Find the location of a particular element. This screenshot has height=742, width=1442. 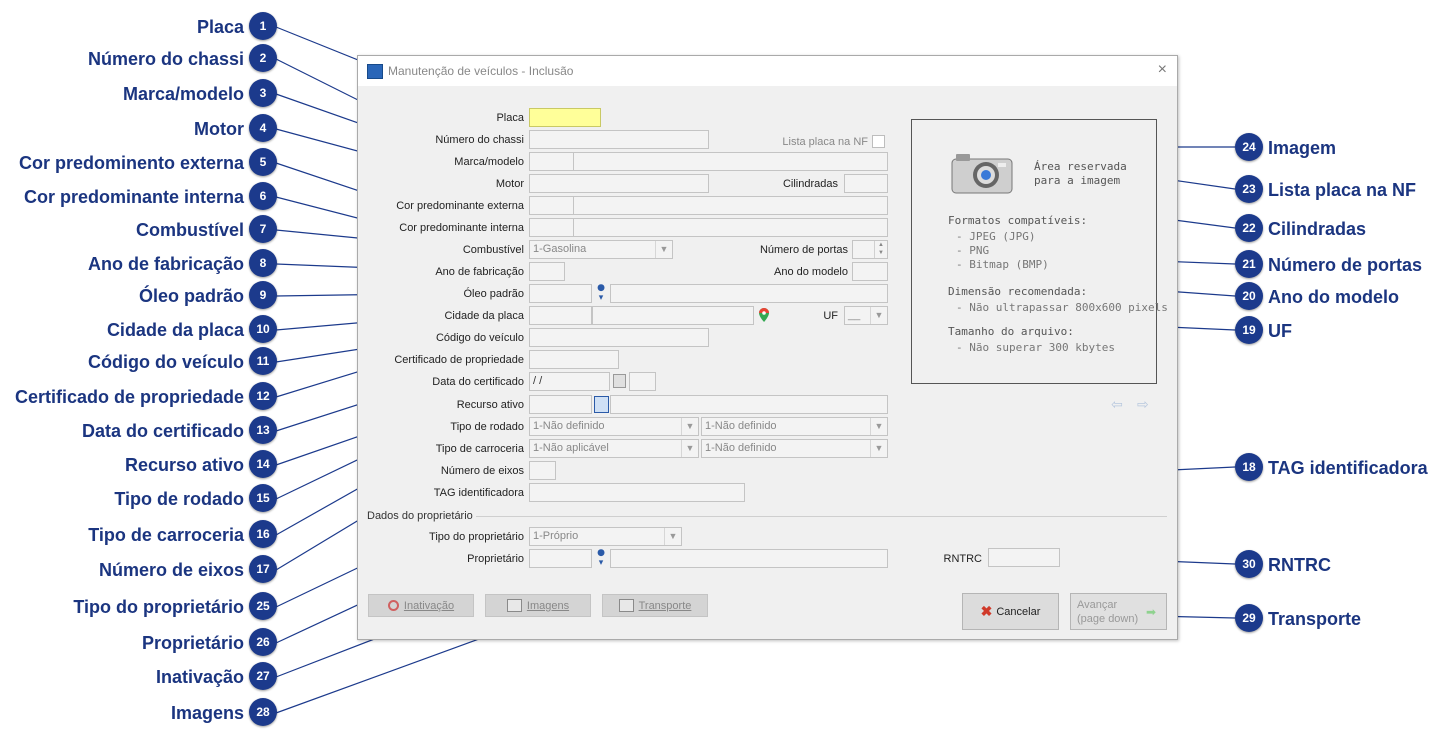

image-reserved-line-2: para a imagem is located at coordinates (1077, 180).